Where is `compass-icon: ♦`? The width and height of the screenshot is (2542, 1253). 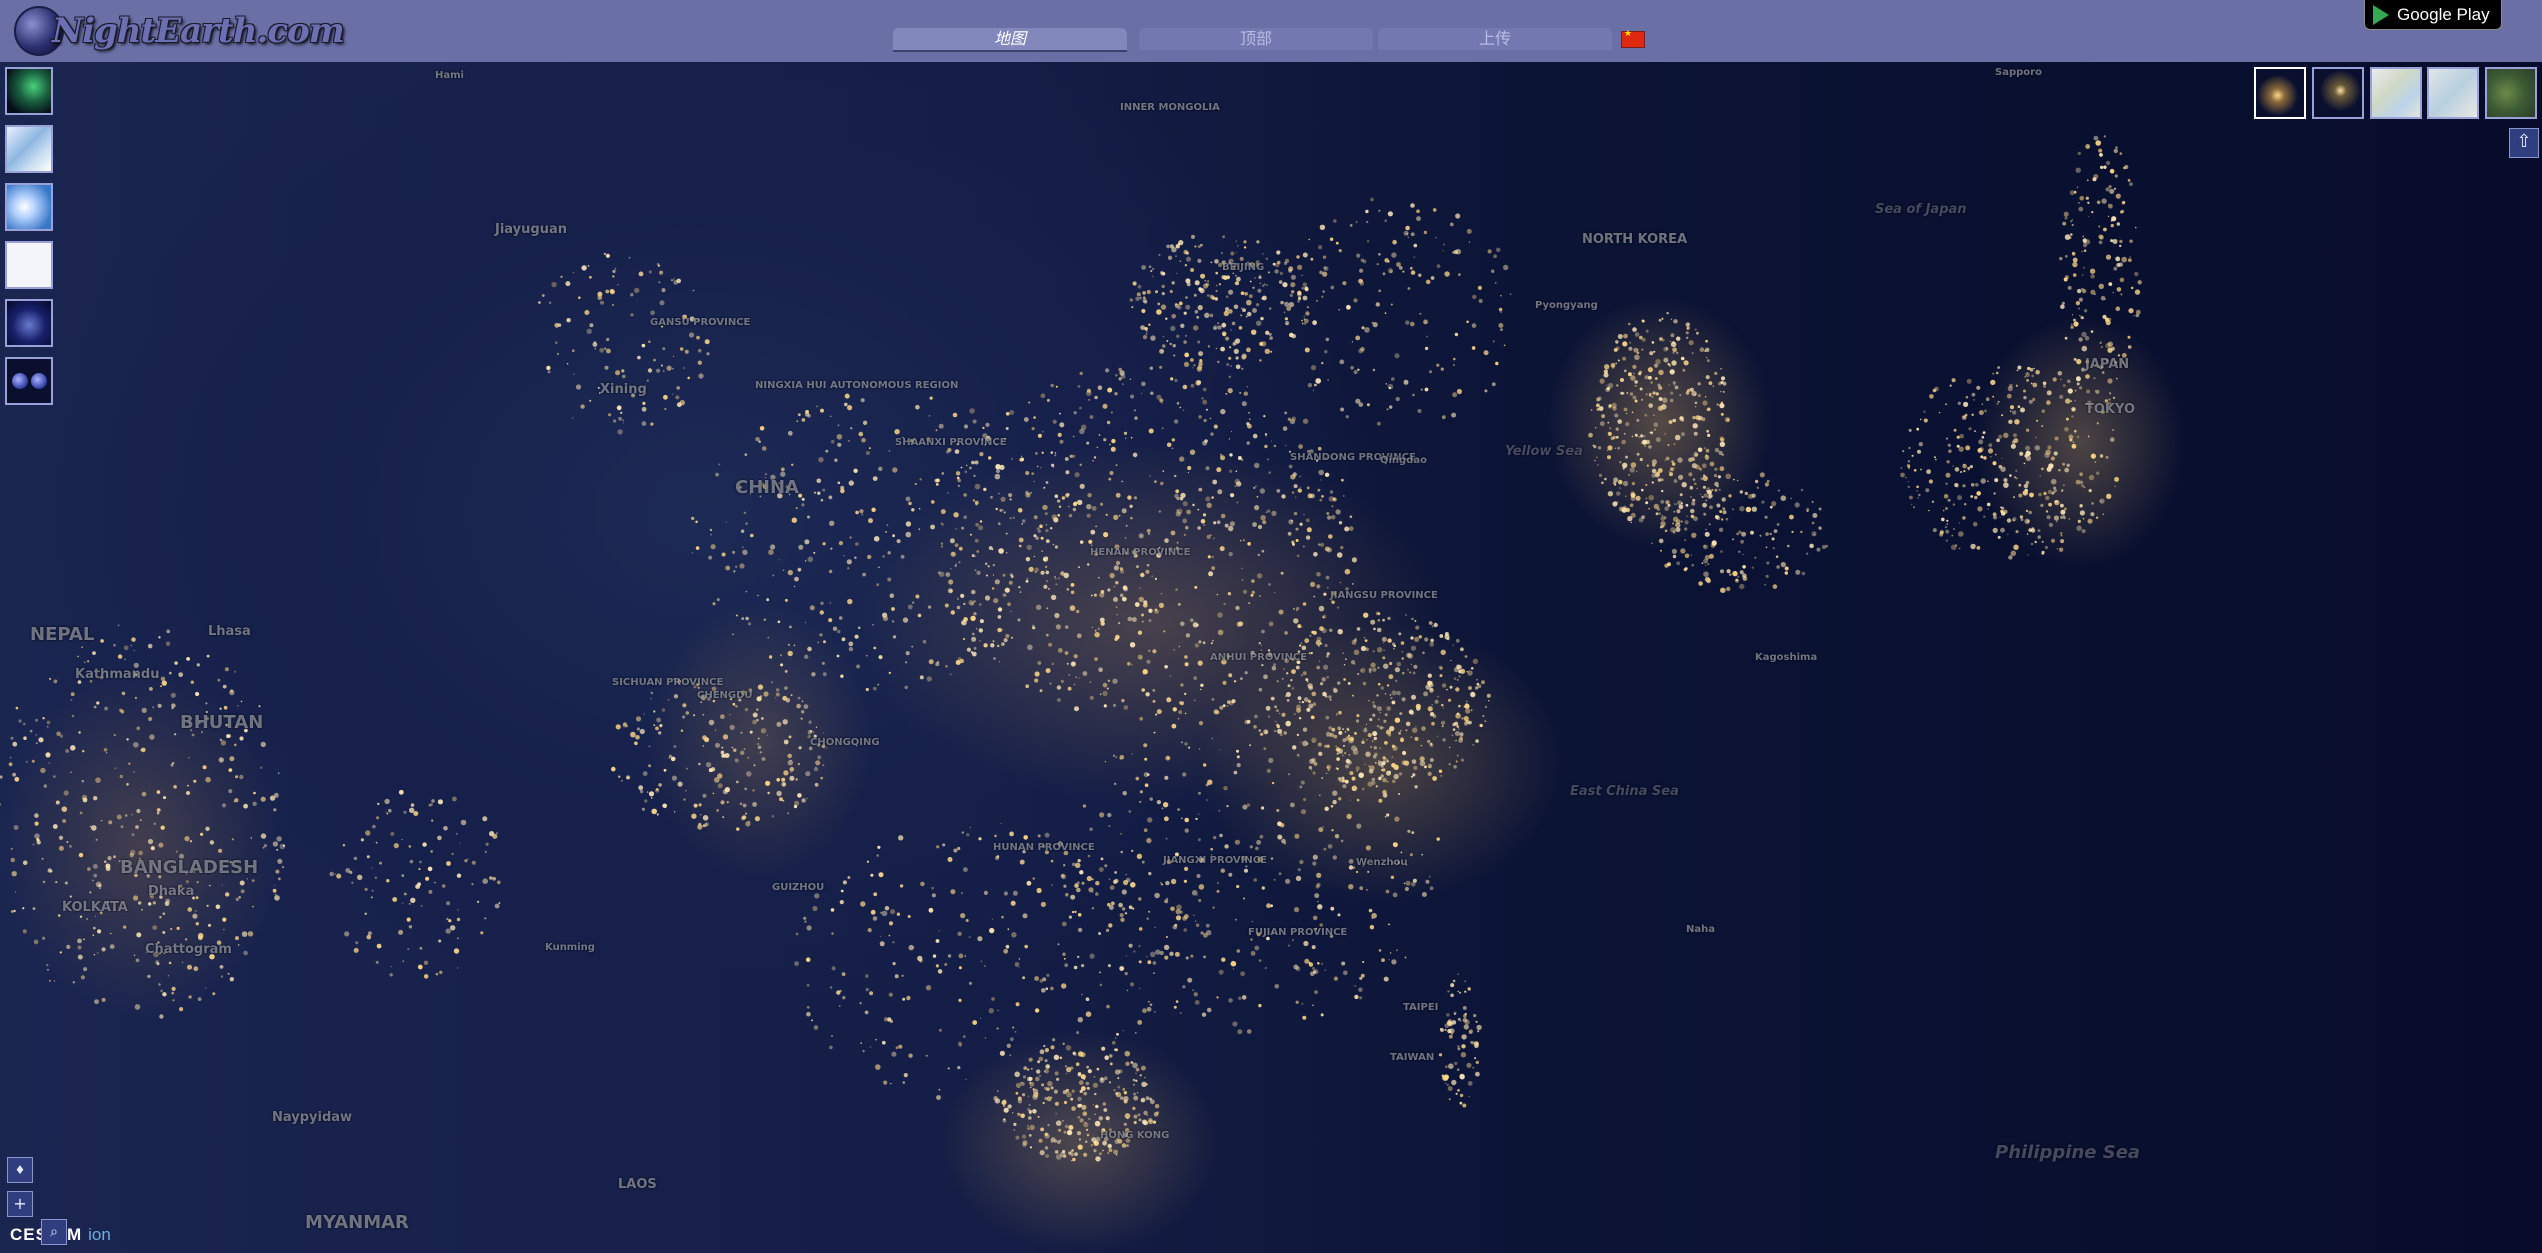
compass-icon: ♦ is located at coordinates (20, 1170).